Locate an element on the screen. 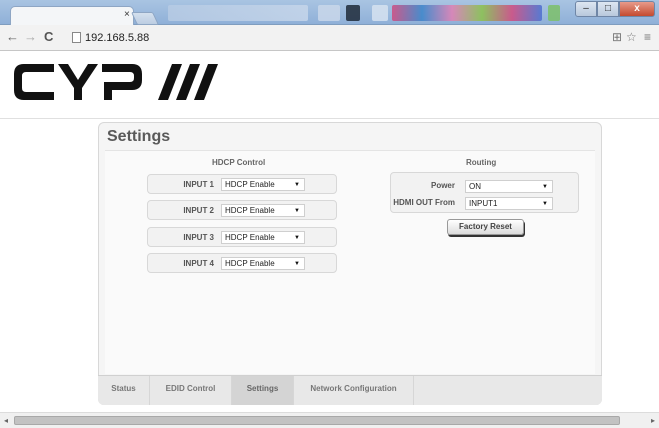 The image size is (659, 428). input2-hdcp-select: HDCP Enable ▼ is located at coordinates (263, 210).